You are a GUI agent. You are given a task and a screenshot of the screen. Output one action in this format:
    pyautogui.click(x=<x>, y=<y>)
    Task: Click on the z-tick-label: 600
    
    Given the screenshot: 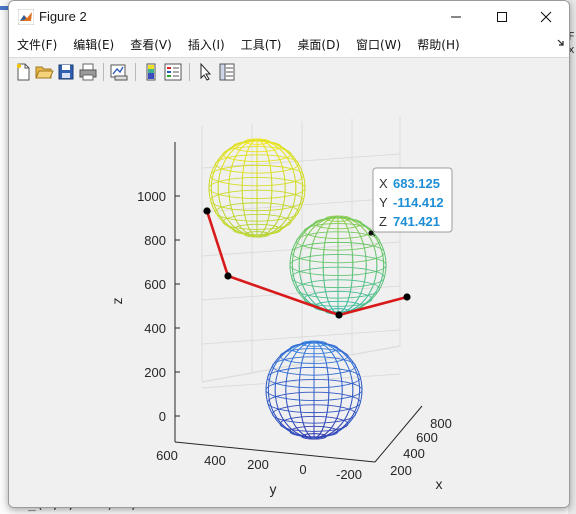 What is the action you would take?
    pyautogui.click(x=155, y=284)
    